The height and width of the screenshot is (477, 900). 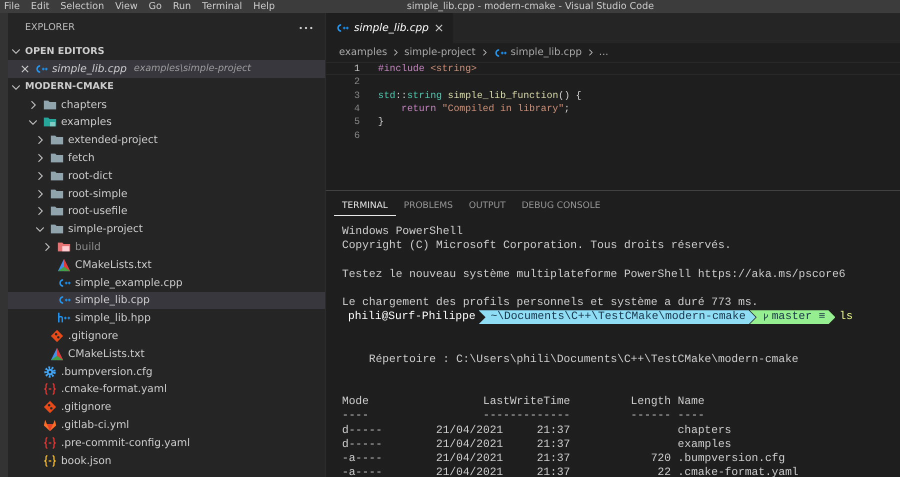 What do you see at coordinates (594, 275) in the screenshot?
I see `terminal-line: Testez le nouveau système multiplateforme PowerShell https://aka.ms/pscore6` at bounding box center [594, 275].